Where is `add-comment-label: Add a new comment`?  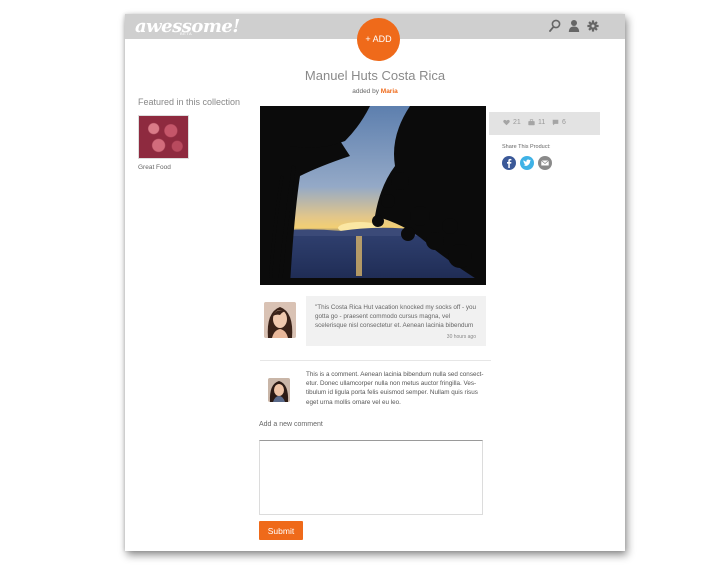 add-comment-label: Add a new comment is located at coordinates (291, 424).